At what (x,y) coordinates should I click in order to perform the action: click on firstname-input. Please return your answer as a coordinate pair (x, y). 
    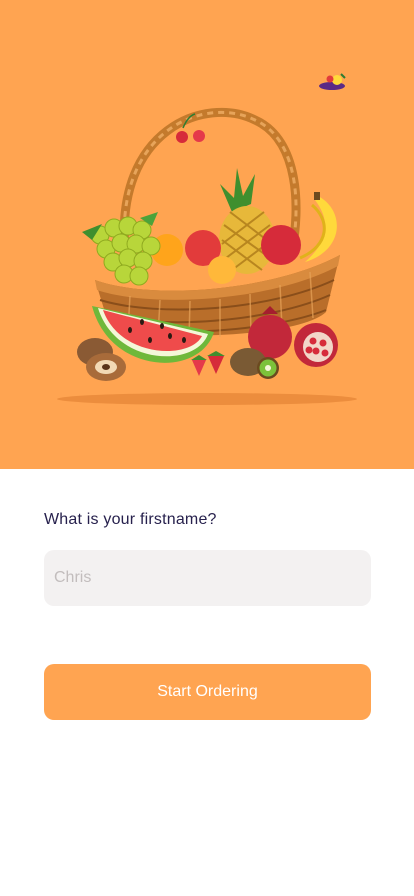
    Looking at the image, I should click on (207, 578).